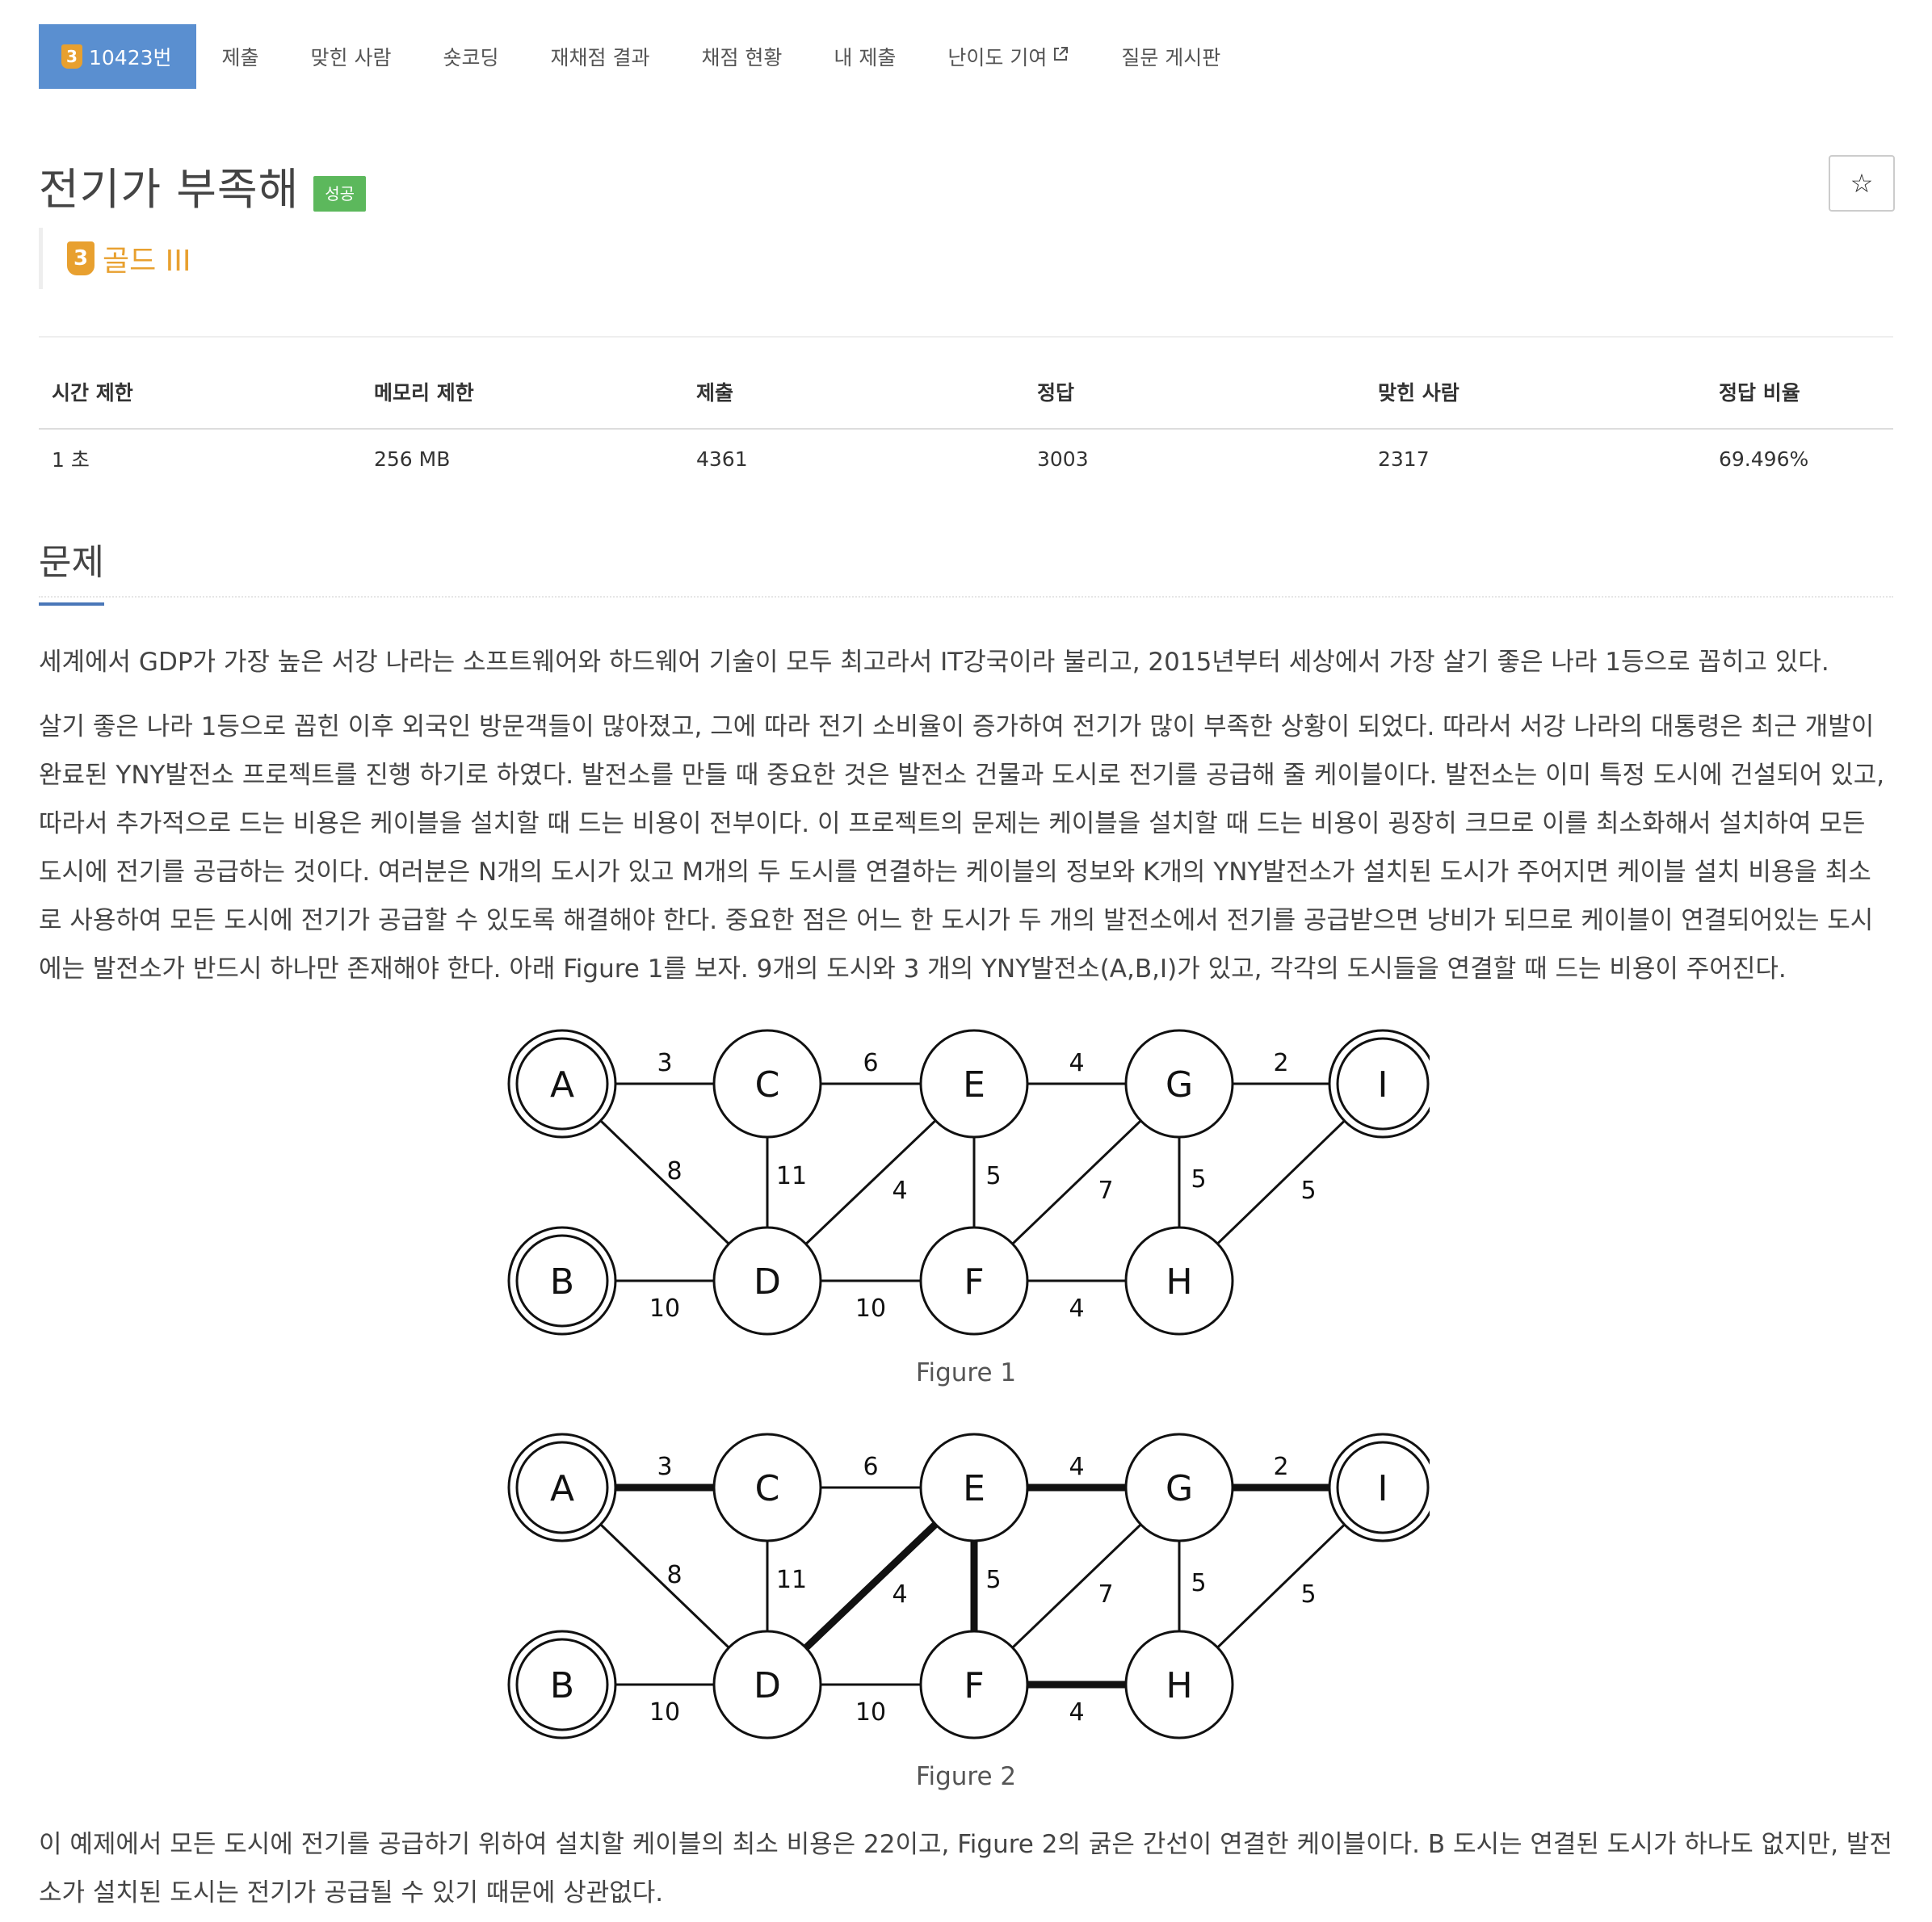 This screenshot has height=1922, width=1932. I want to click on edge-weight-label: 8, so click(674, 1575).